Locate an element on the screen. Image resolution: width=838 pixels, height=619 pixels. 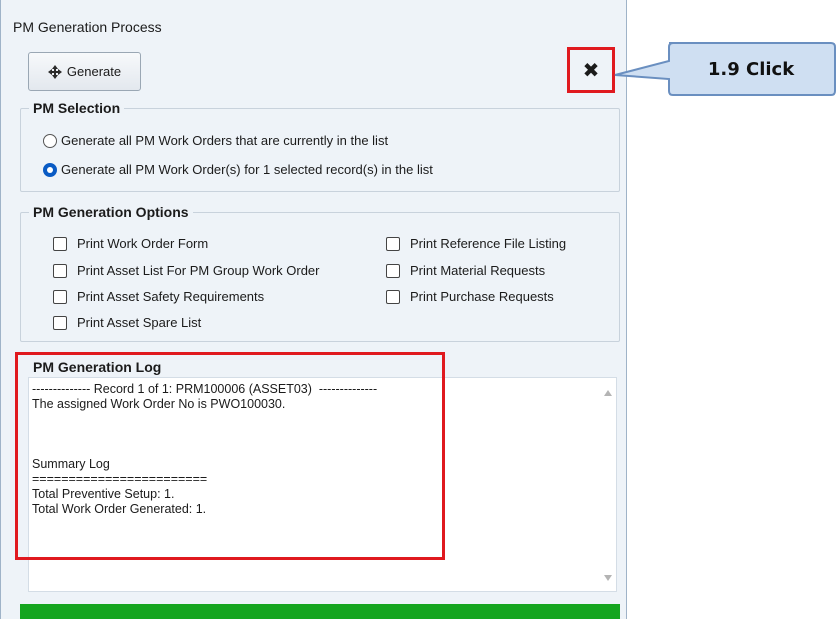
generate-button: Generate is located at coordinates (84, 71).